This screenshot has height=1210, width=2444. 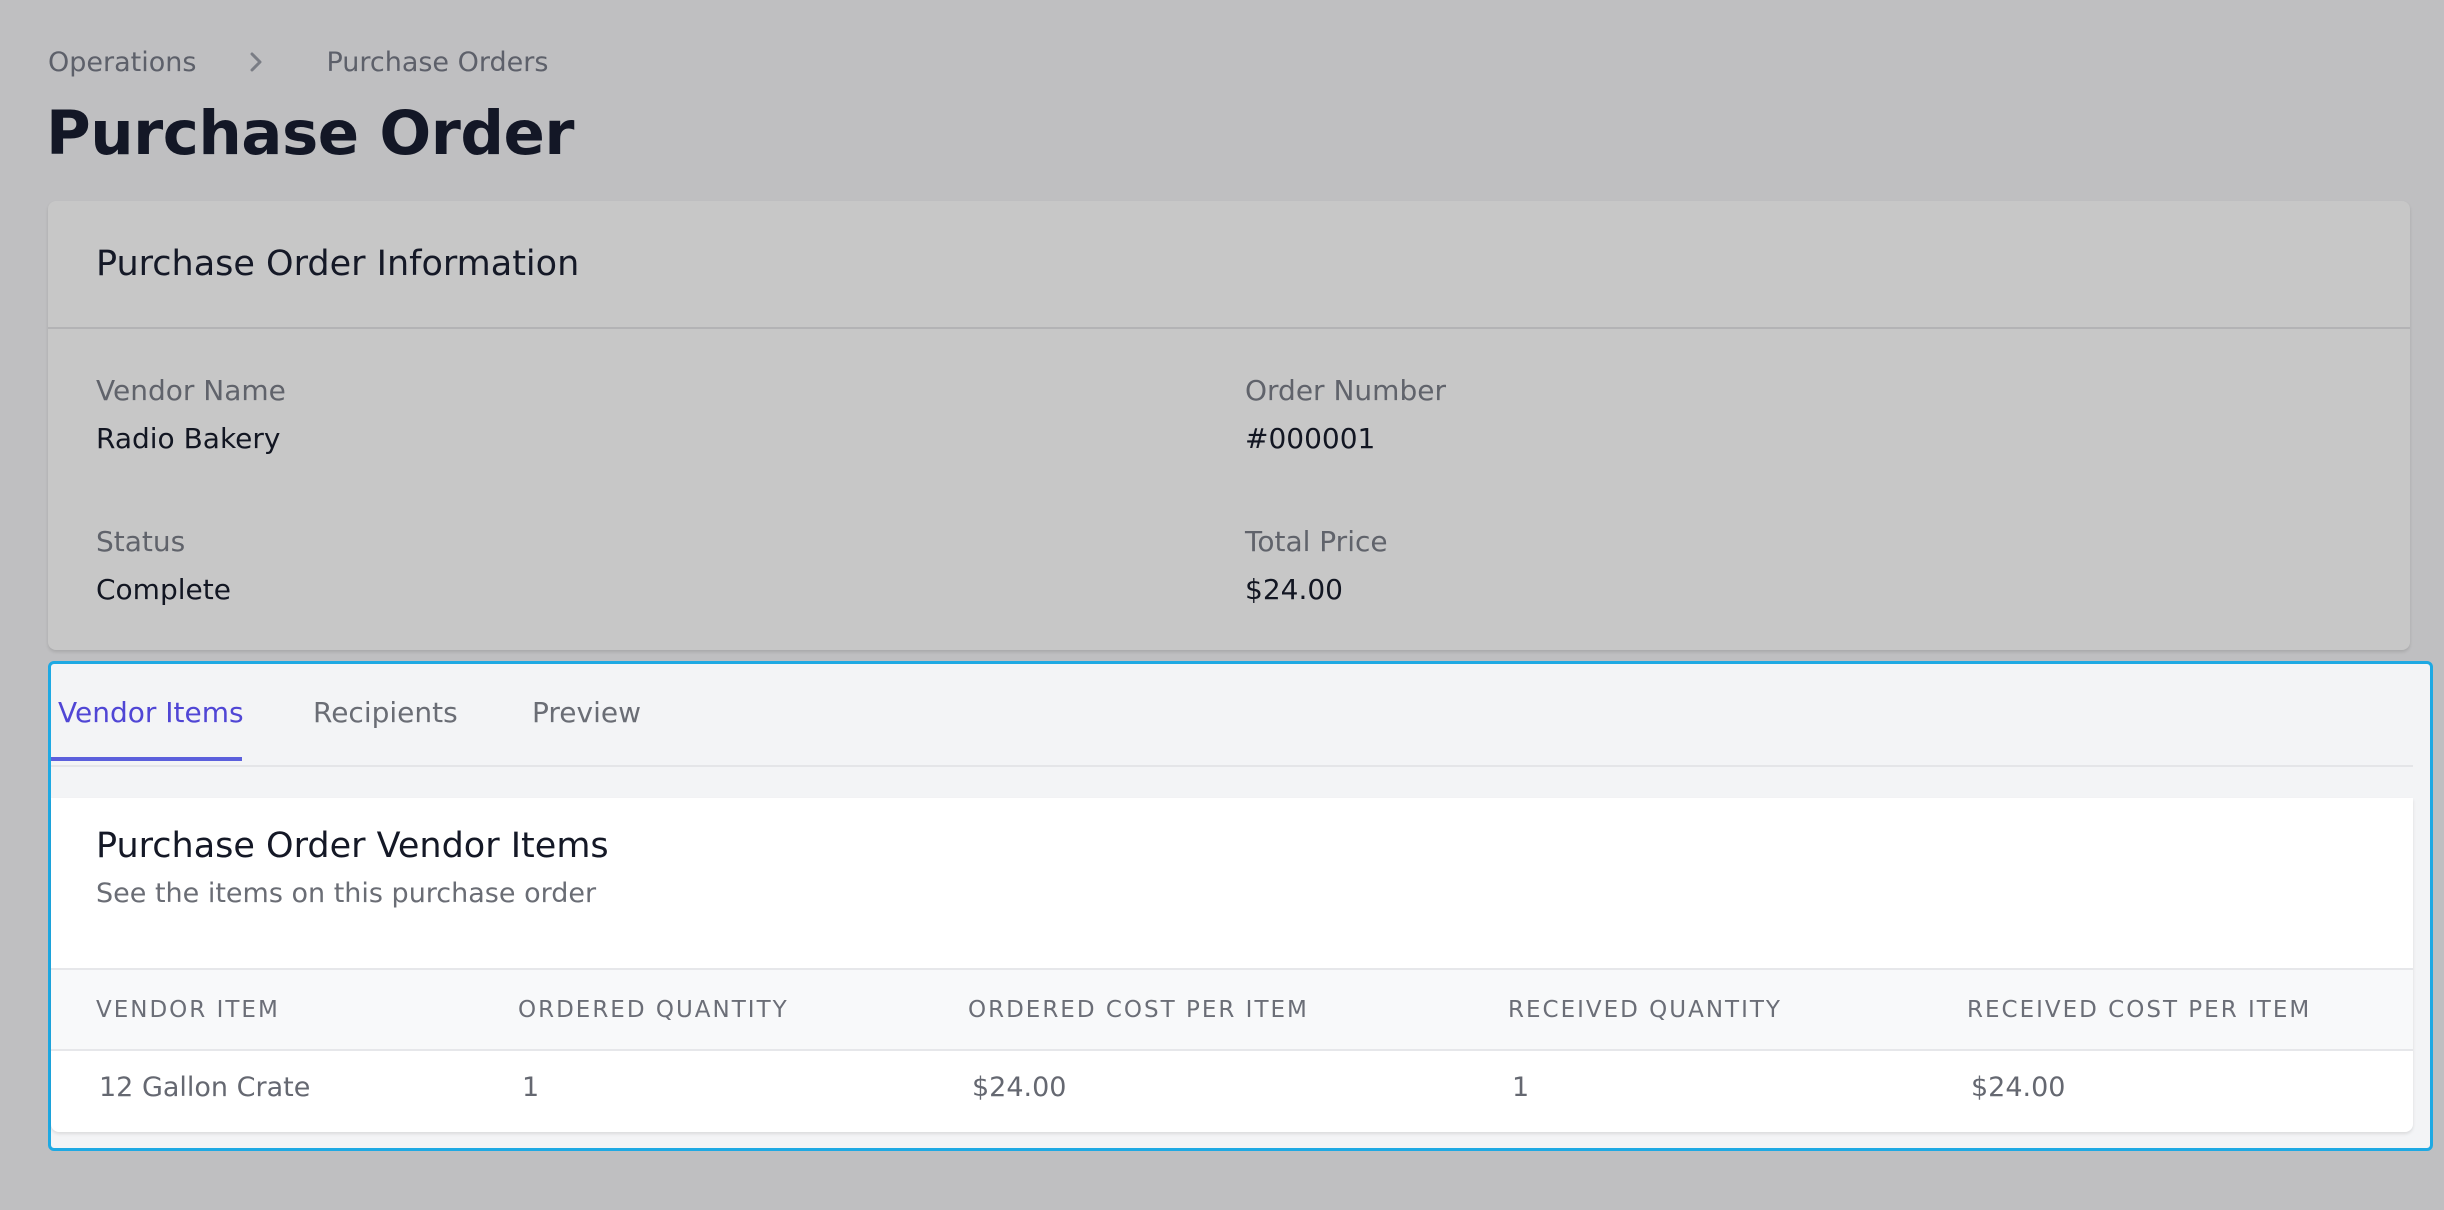 What do you see at coordinates (1316, 541) in the screenshot?
I see `total-price-label: Total Price` at bounding box center [1316, 541].